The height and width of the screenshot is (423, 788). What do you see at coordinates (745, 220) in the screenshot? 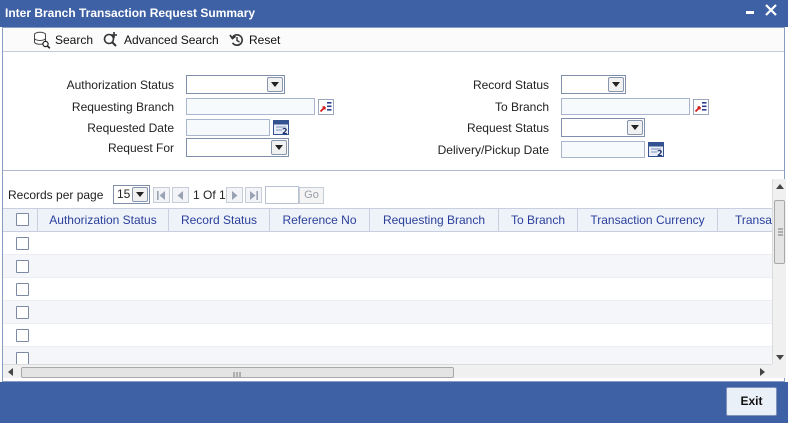
I see `column-header-transaction-truncated: Transa` at bounding box center [745, 220].